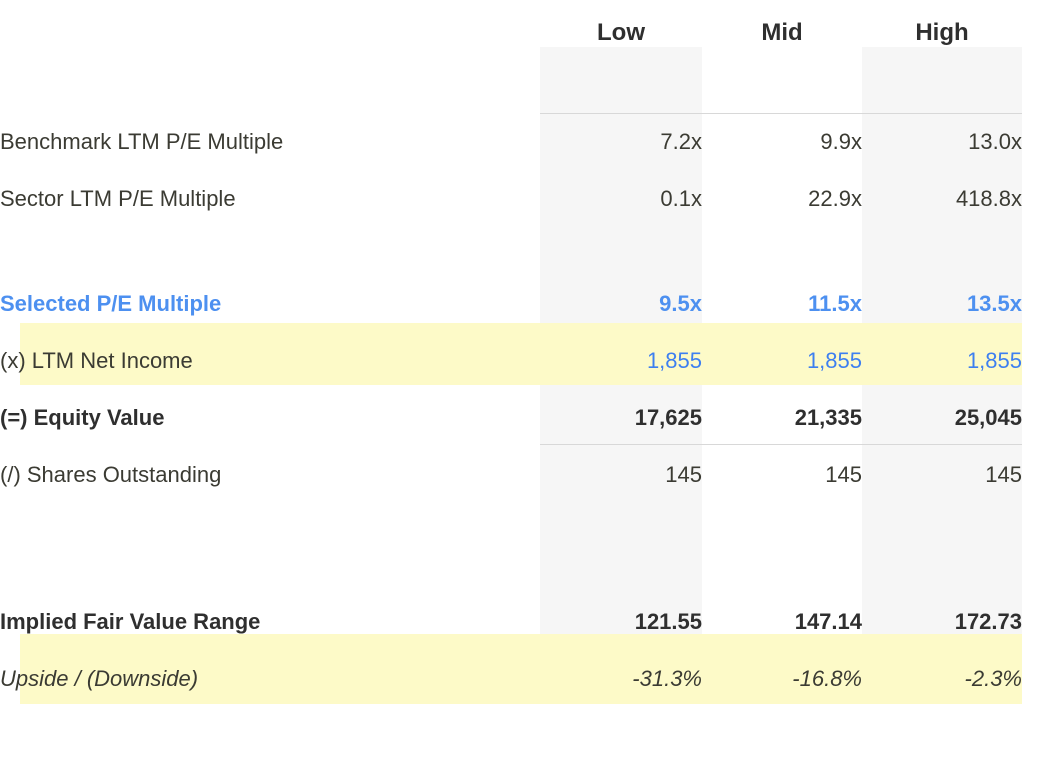  I want to click on row-label: (x) LTM Net Income, so click(96, 360).